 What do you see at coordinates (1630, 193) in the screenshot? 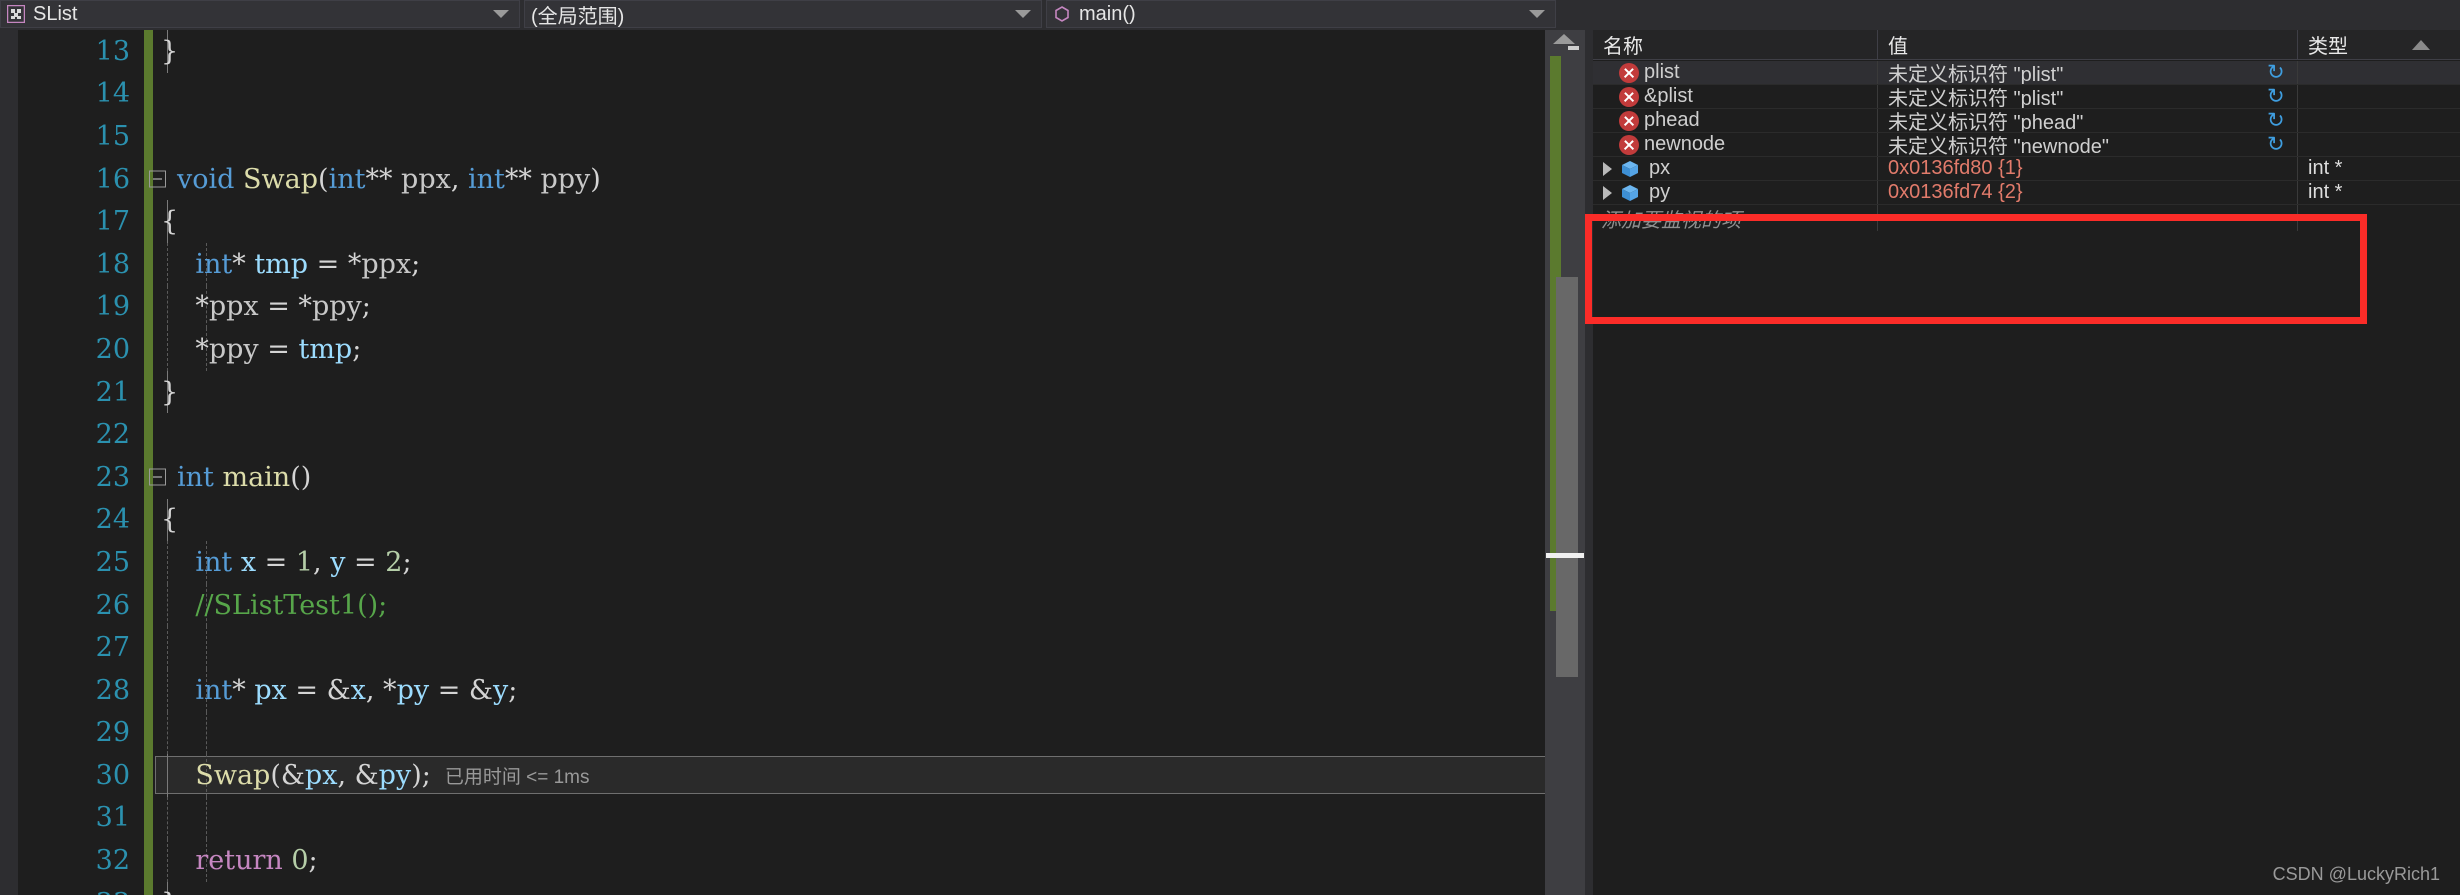
I see `pointer-variable-icon` at bounding box center [1630, 193].